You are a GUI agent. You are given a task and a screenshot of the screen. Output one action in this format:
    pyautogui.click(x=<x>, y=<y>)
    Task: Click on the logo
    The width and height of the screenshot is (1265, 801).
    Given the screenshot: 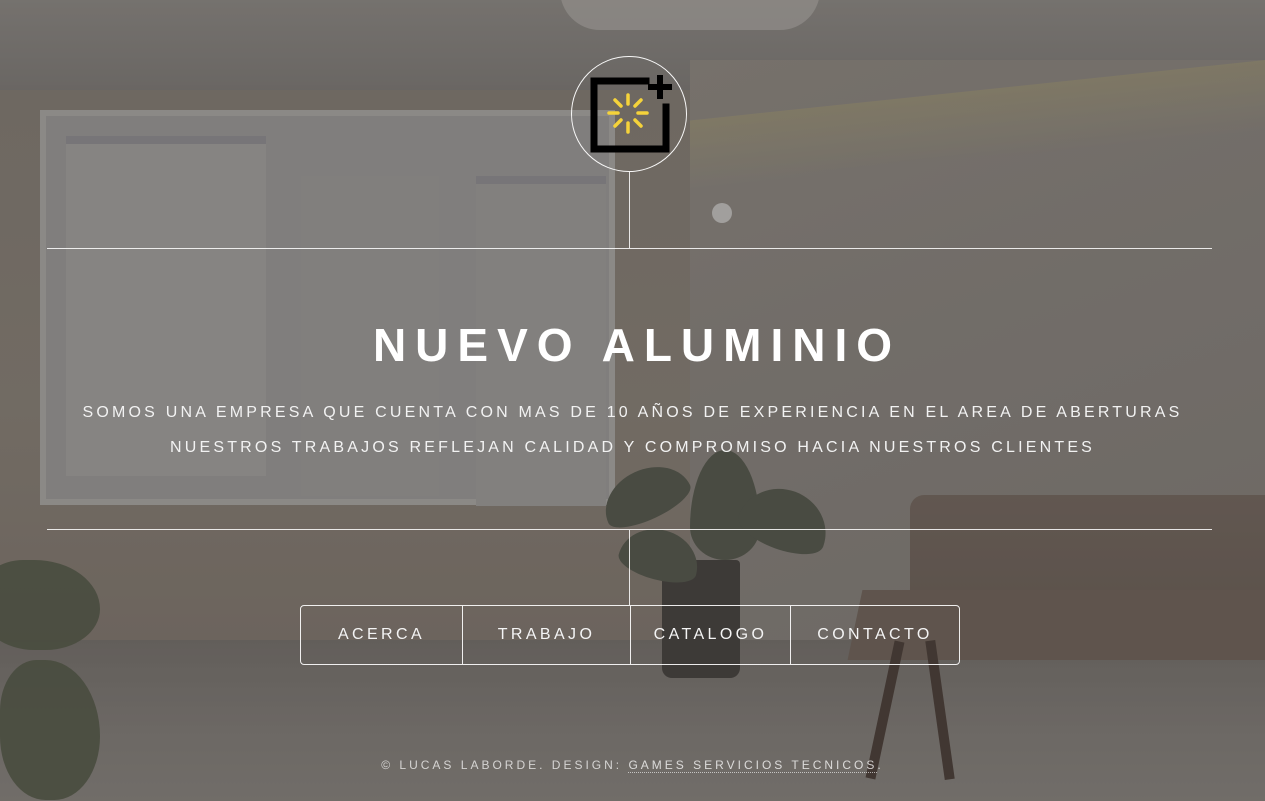 What is the action you would take?
    pyautogui.click(x=629, y=114)
    